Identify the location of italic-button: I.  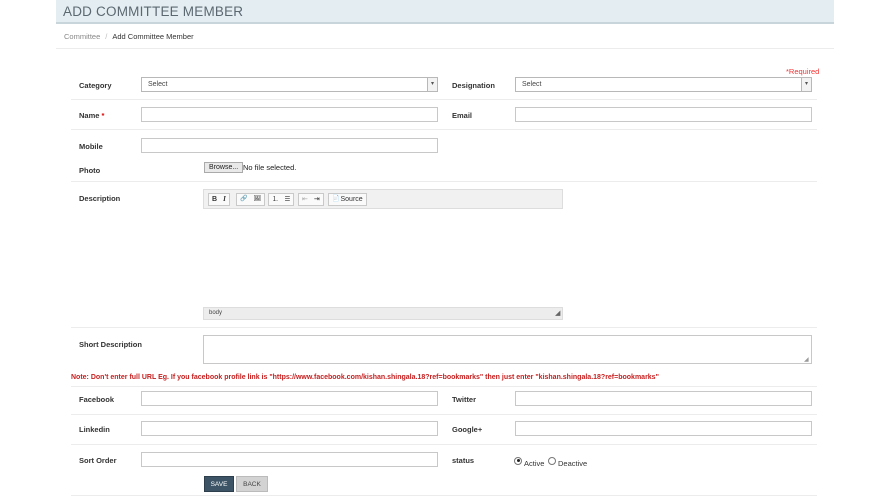
(224, 199).